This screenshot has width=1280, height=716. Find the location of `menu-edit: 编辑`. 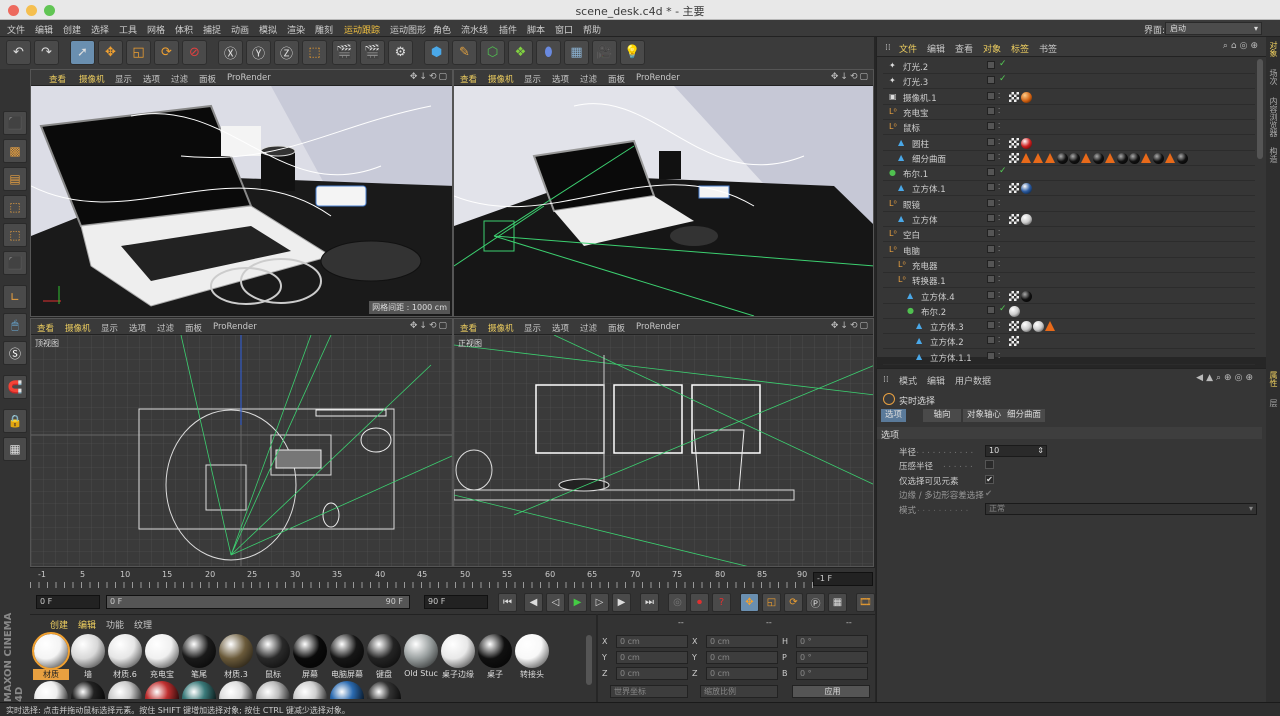

menu-edit: 编辑 is located at coordinates (44, 29).